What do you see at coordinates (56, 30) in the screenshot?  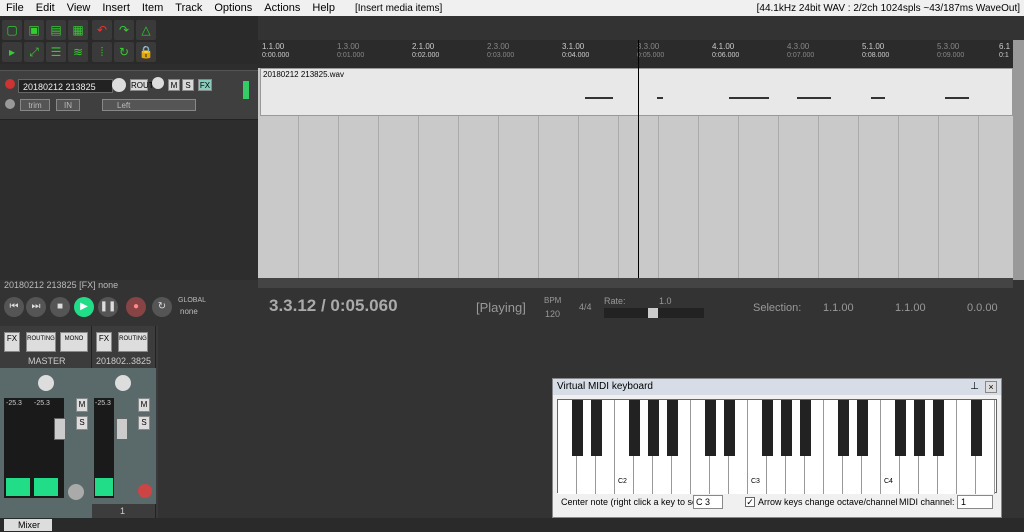 I see `save-project-icon: ▤` at bounding box center [56, 30].